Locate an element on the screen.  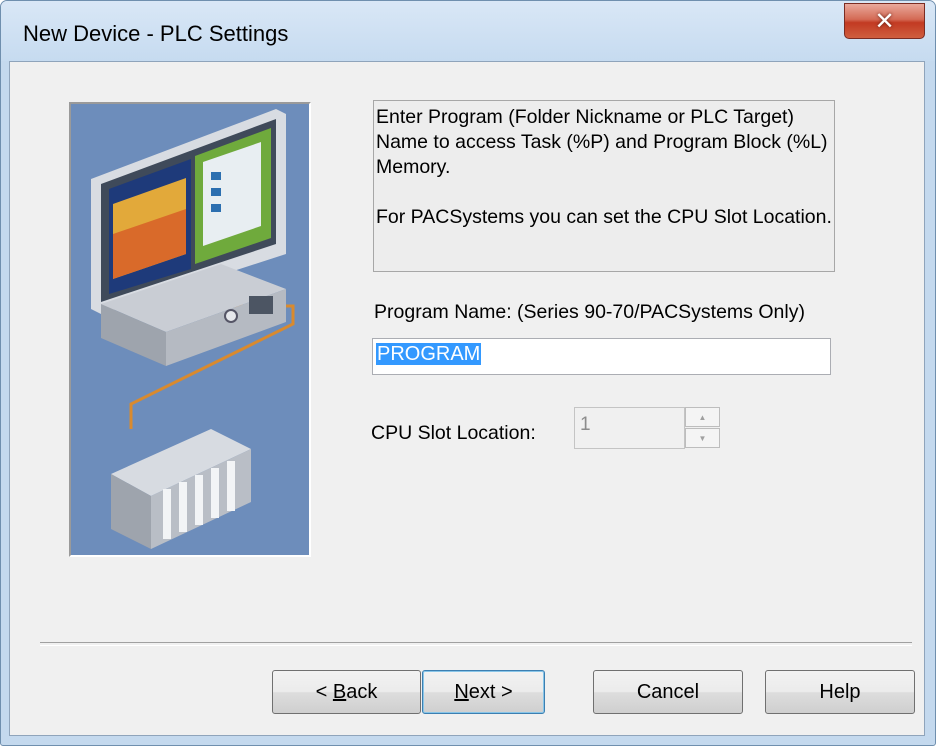
back-mnemonic: B is located at coordinates (339, 691).